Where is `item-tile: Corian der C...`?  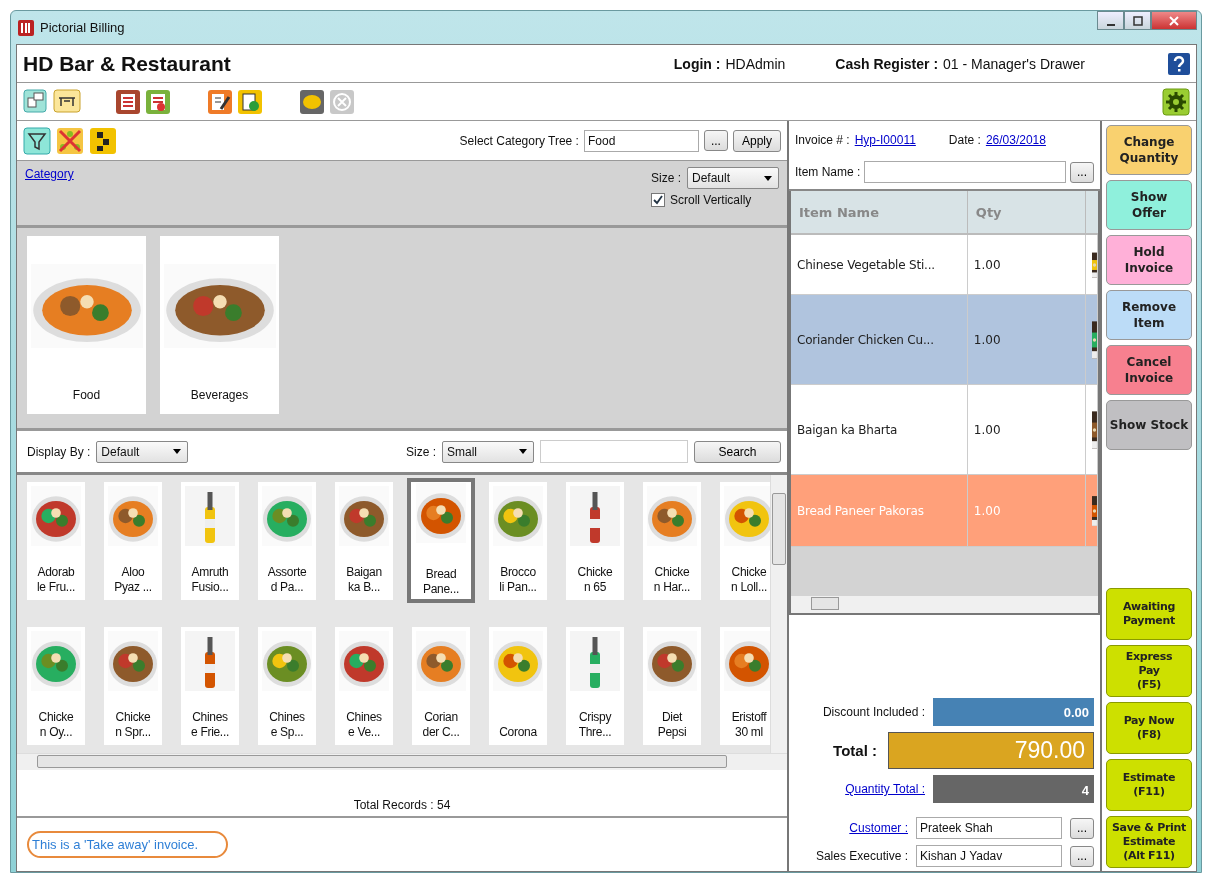 item-tile: Corian der C... is located at coordinates (441, 686).